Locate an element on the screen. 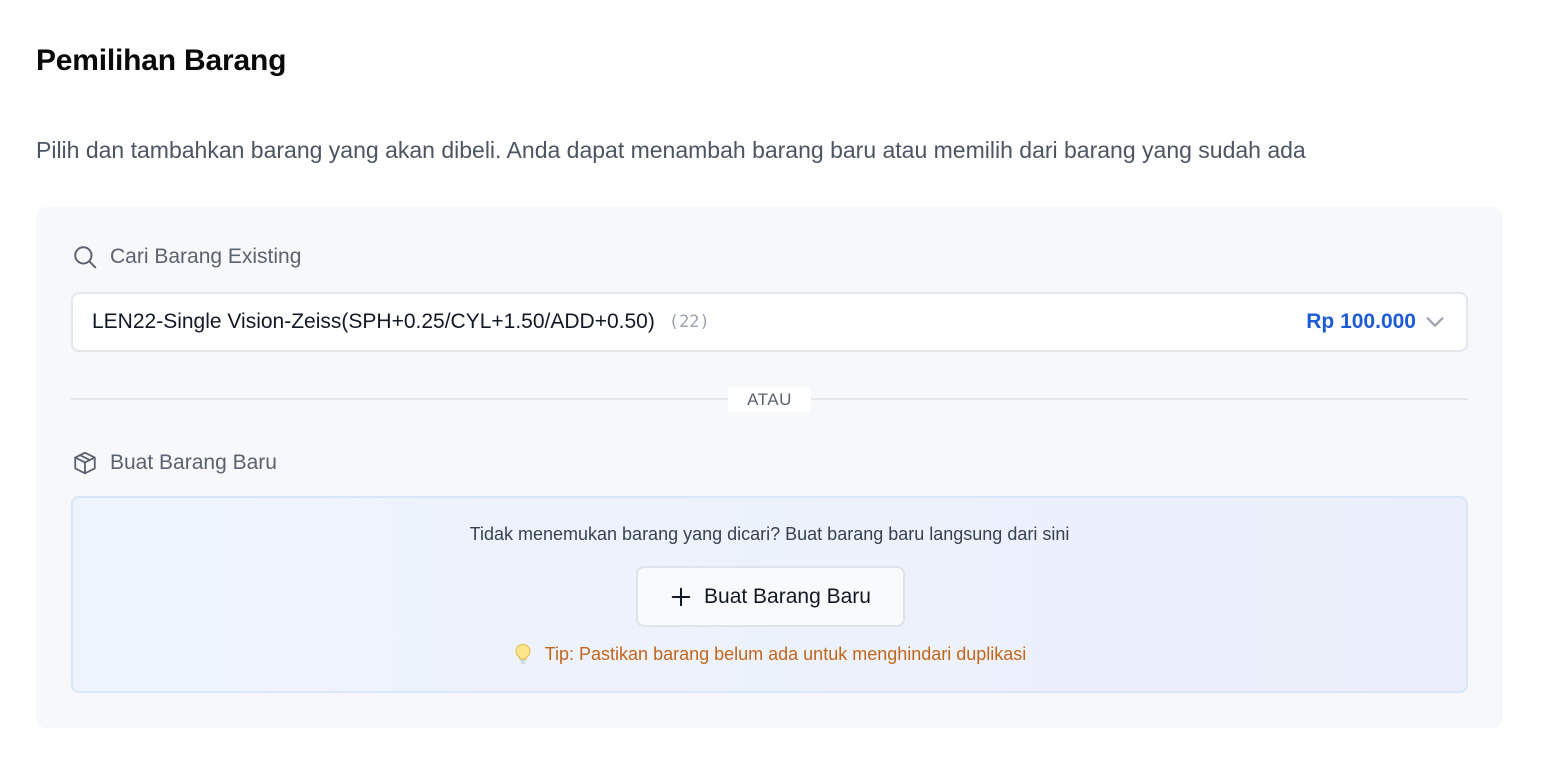 The image size is (1542, 757). search-section-label: Cari Barang Existing is located at coordinates (186, 257).